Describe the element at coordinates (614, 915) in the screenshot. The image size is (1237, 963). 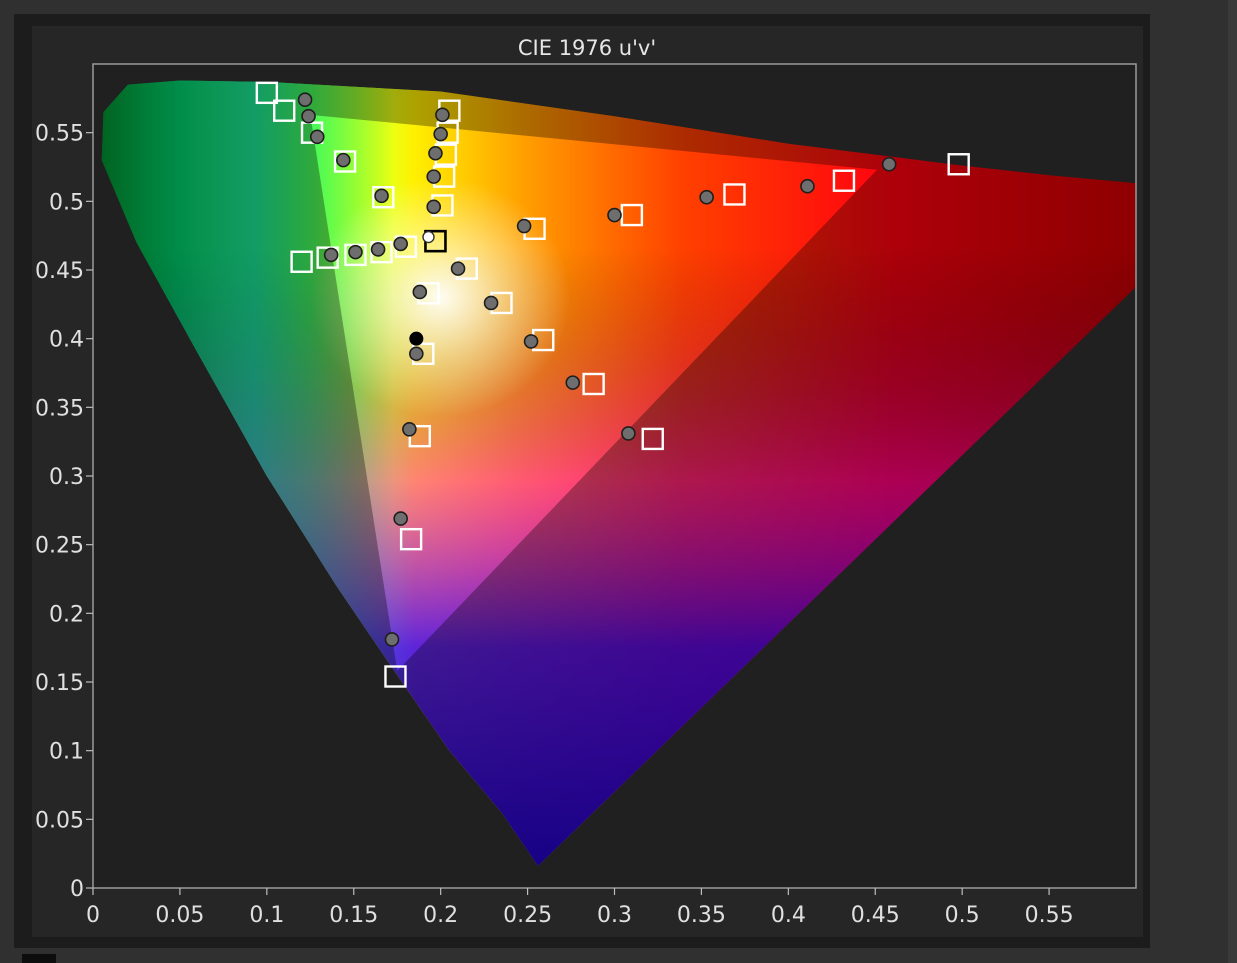
I see `x-tick-label: 0.3` at that location.